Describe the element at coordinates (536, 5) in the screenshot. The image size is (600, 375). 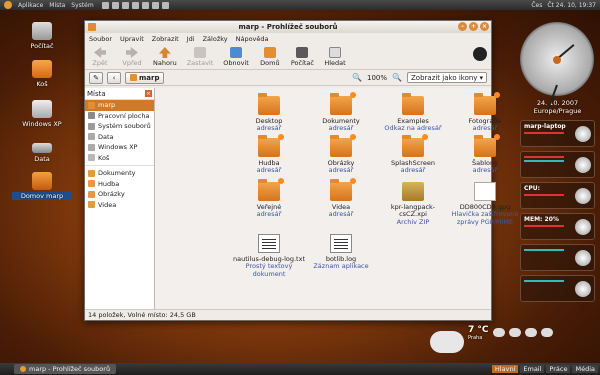
I see `keyboard-layout: Čes` at that location.